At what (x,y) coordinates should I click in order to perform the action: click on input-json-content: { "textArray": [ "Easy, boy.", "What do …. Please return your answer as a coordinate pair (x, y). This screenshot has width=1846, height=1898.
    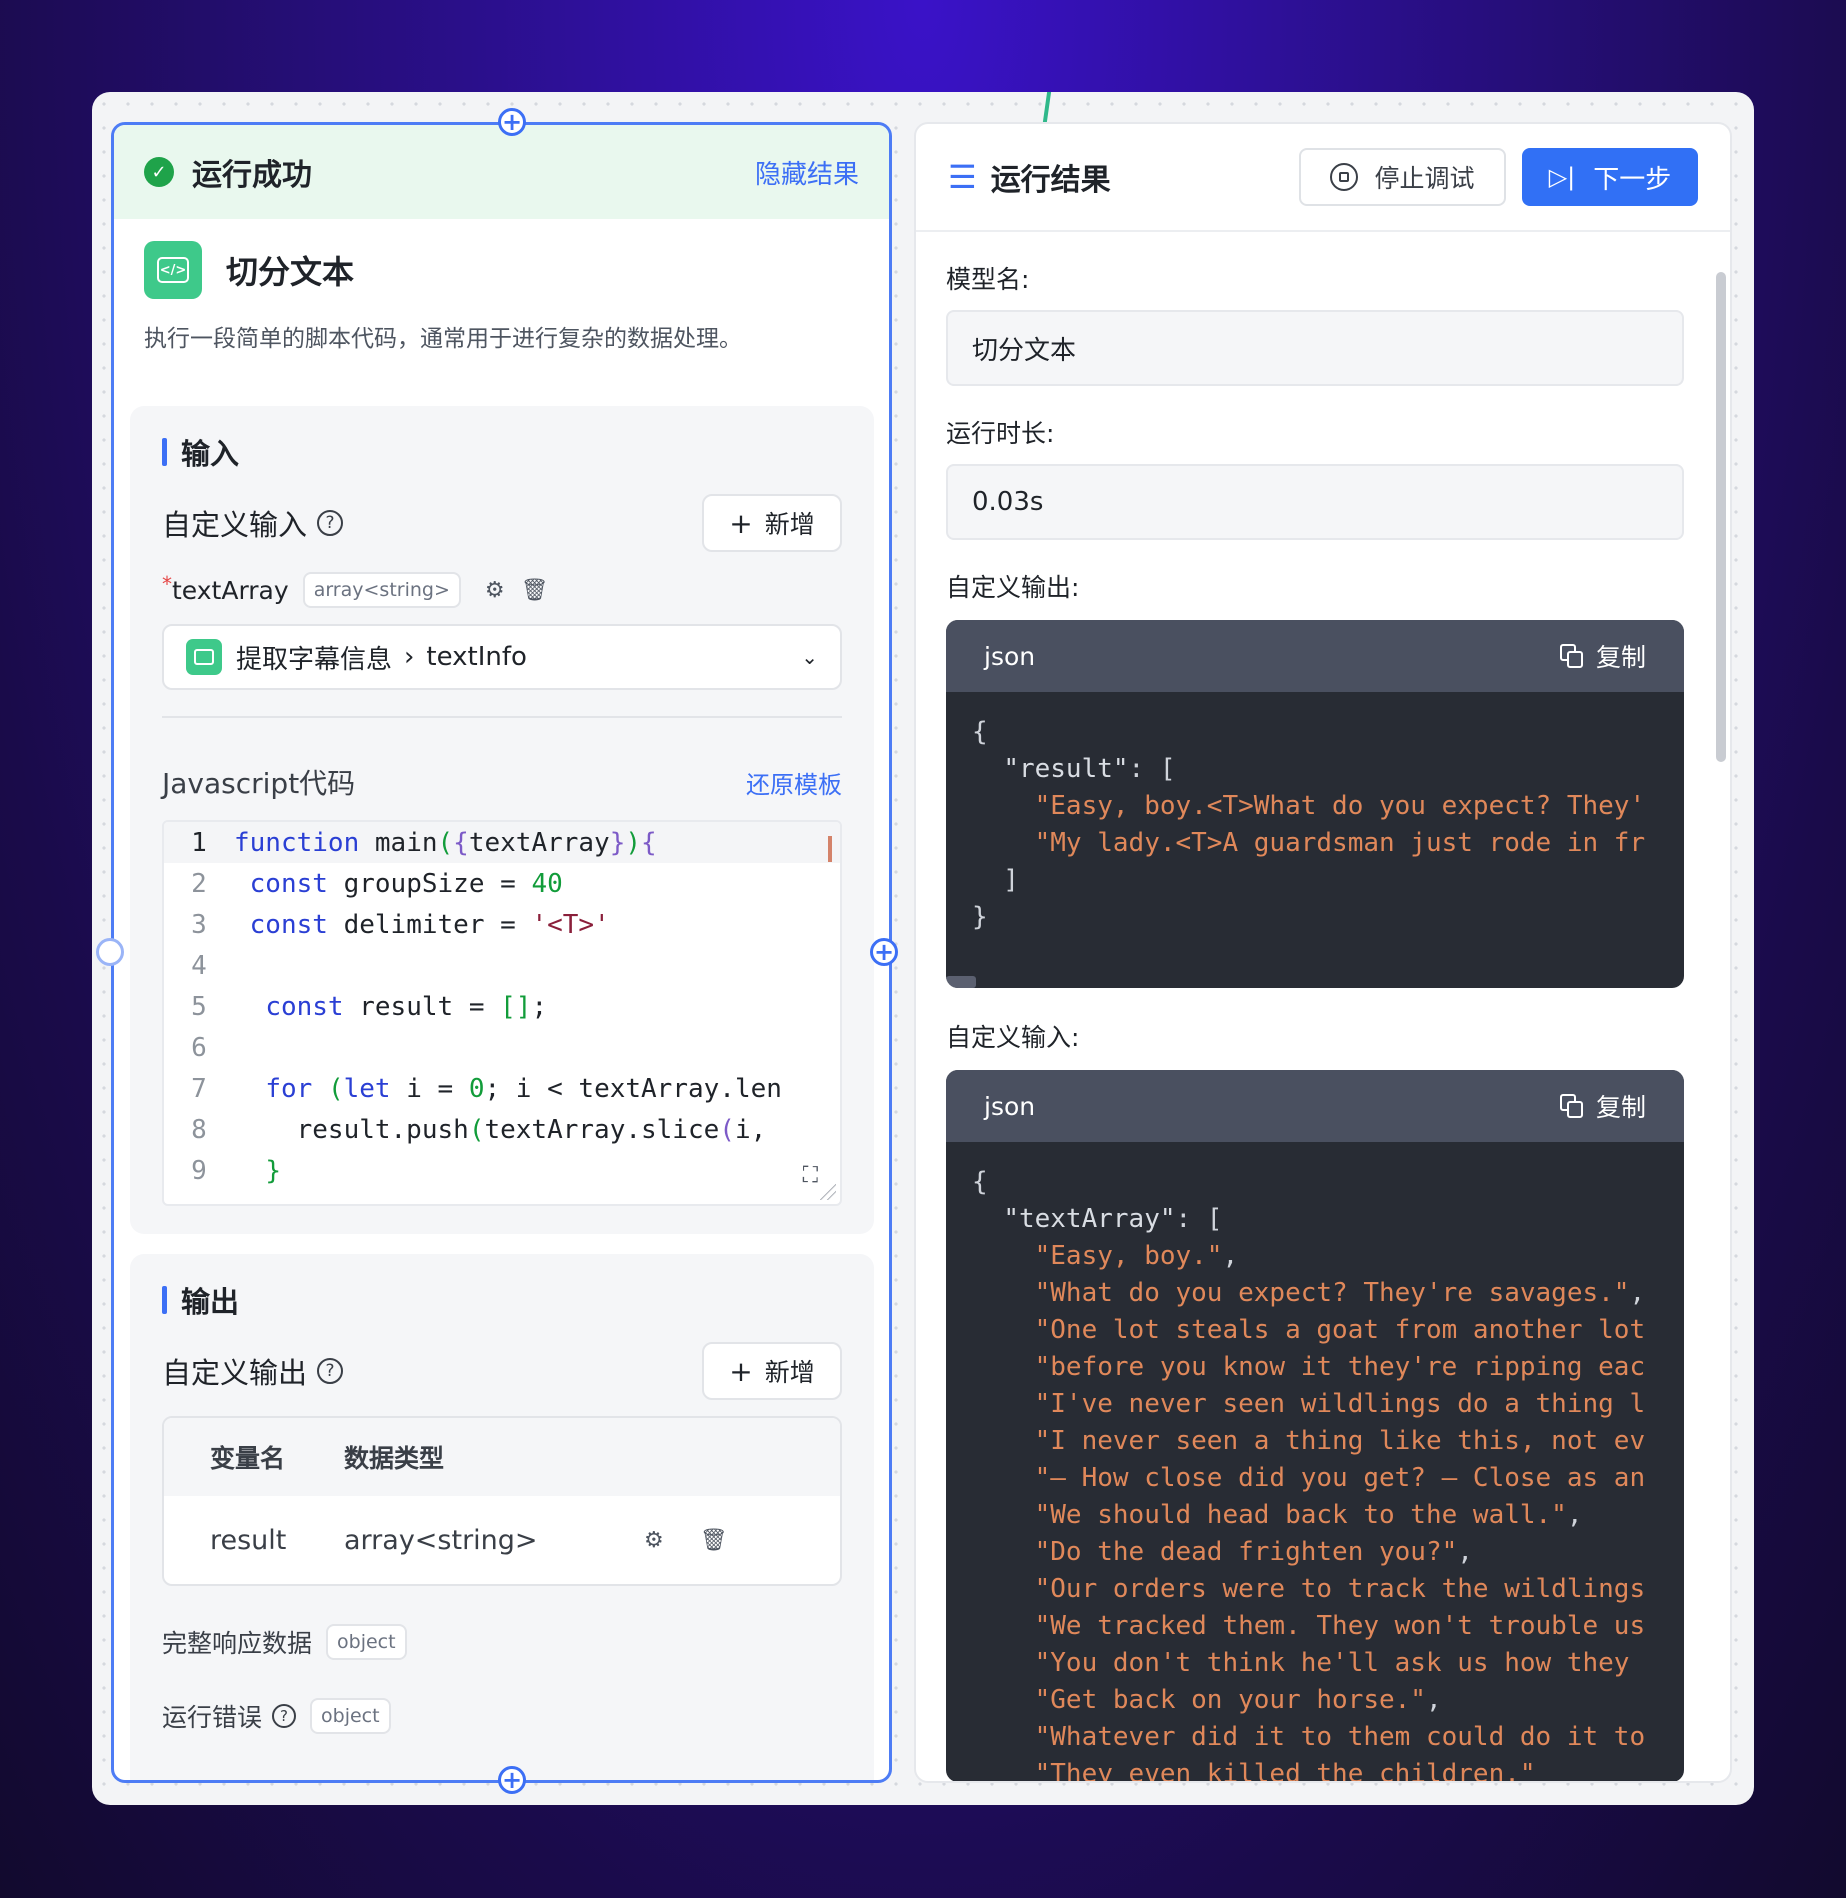
    Looking at the image, I should click on (1315, 1461).